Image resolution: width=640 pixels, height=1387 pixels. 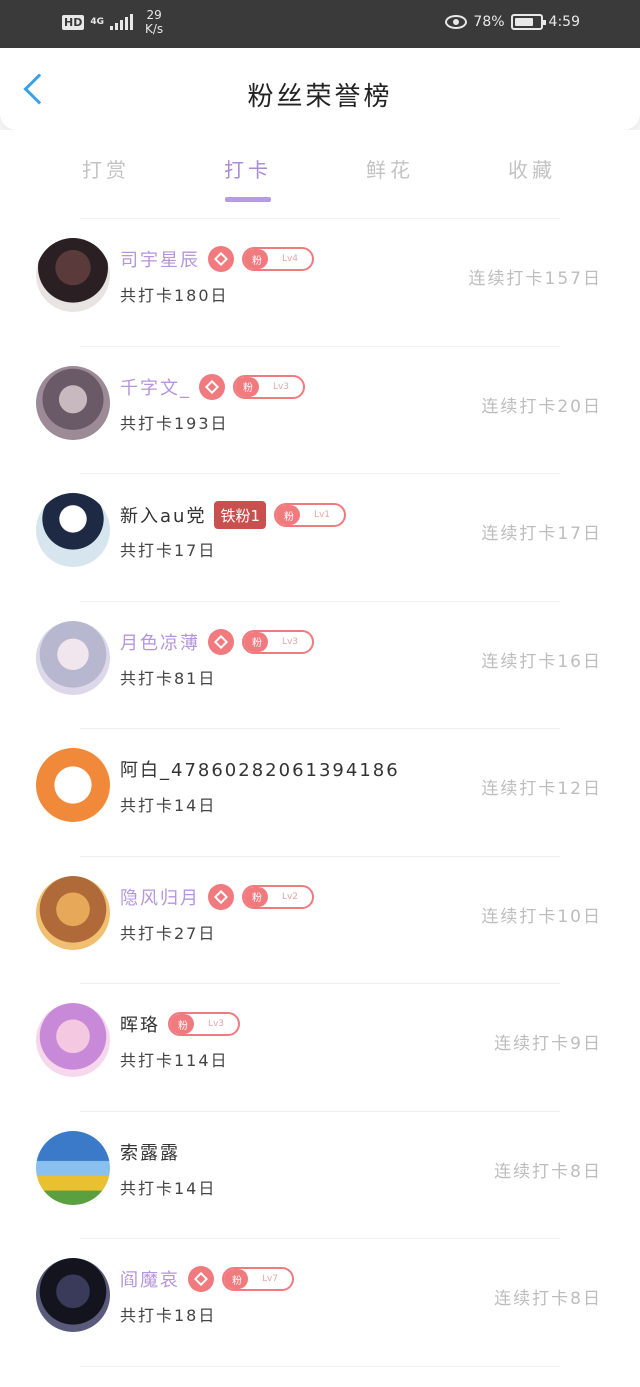 I want to click on network-indicators: HD 4G 29 K/s, so click(x=112, y=22).